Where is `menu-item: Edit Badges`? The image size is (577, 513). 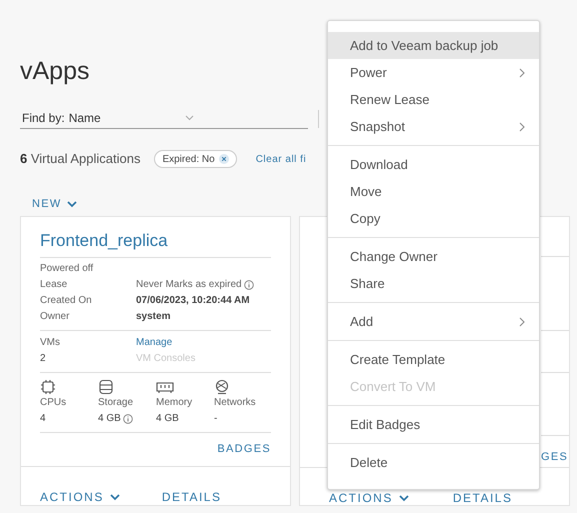 menu-item: Edit Badges is located at coordinates (433, 424).